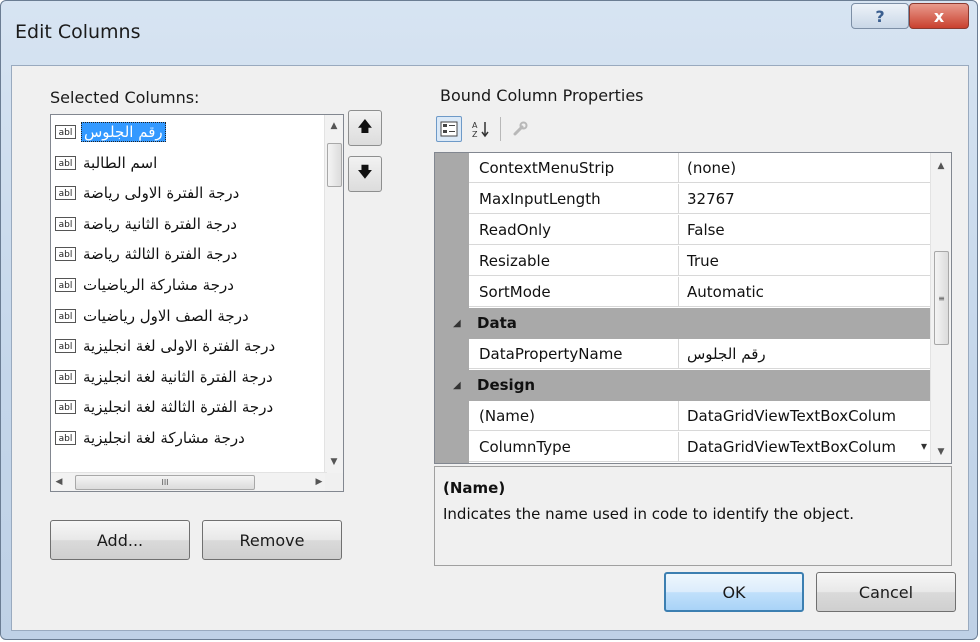  I want to click on property-row: ReadOnly False, so click(683, 230).